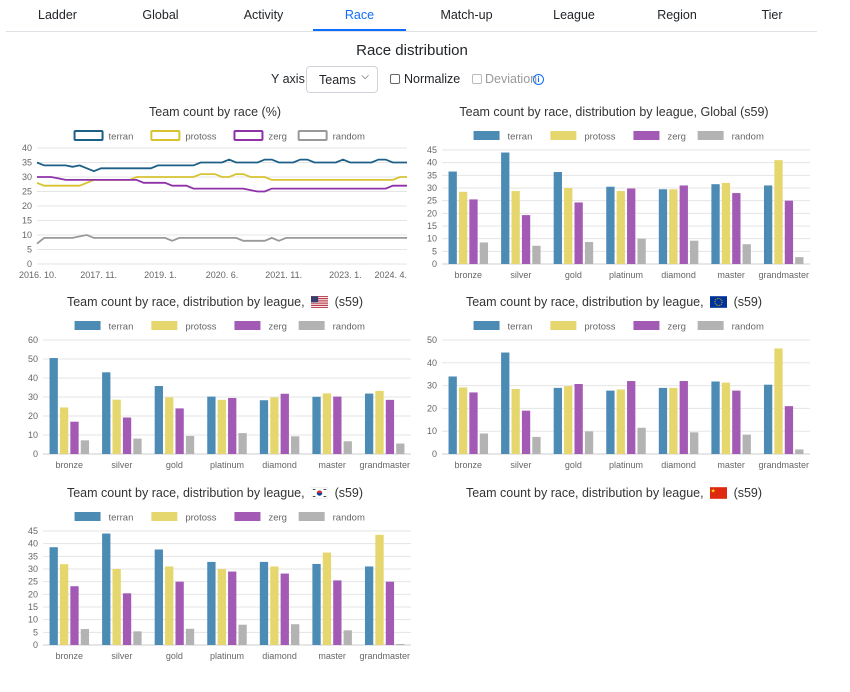  Describe the element at coordinates (342, 79) in the screenshot. I see `y-axis-select: Teams ⌵` at that location.